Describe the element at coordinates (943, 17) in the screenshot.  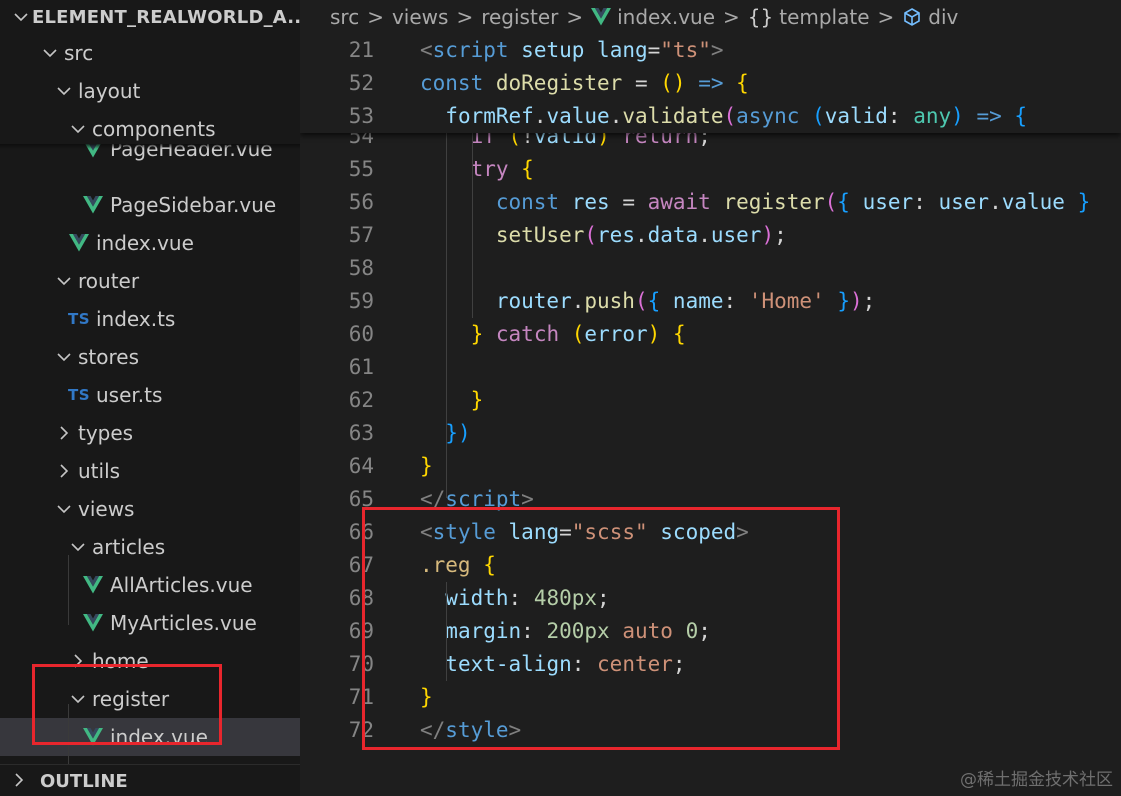
I see `breadcrumb-item-div: div` at that location.